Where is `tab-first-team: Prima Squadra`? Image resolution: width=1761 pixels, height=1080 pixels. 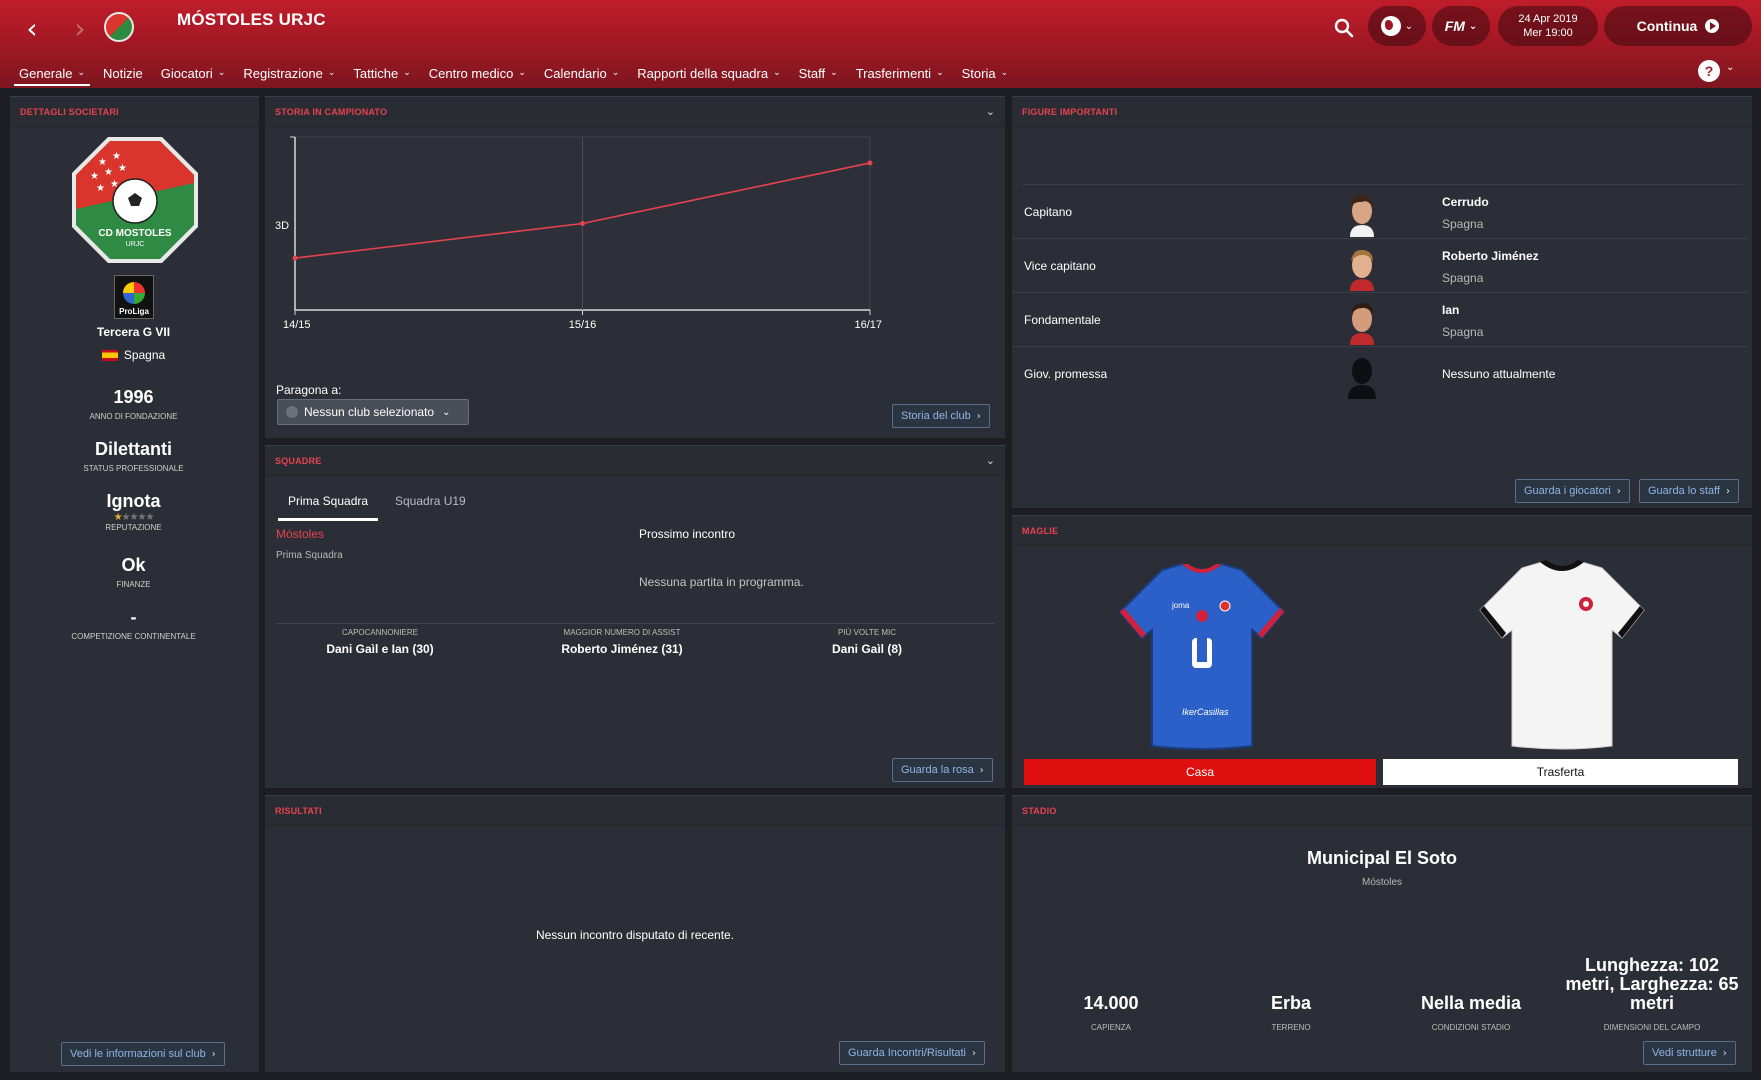 tab-first-team: Prima Squadra is located at coordinates (328, 507).